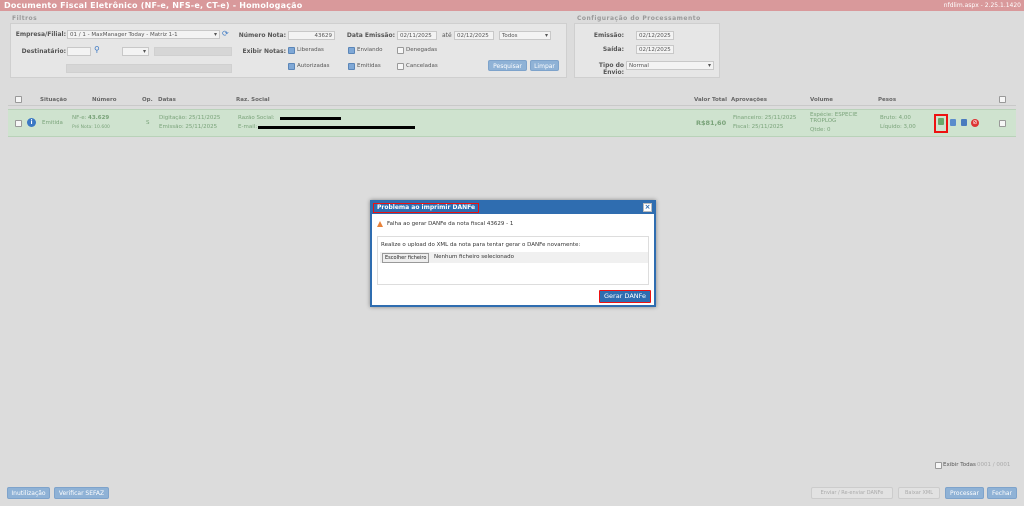  What do you see at coordinates (369, 66) in the screenshot?
I see `emitidas-label: Emitidas` at bounding box center [369, 66].